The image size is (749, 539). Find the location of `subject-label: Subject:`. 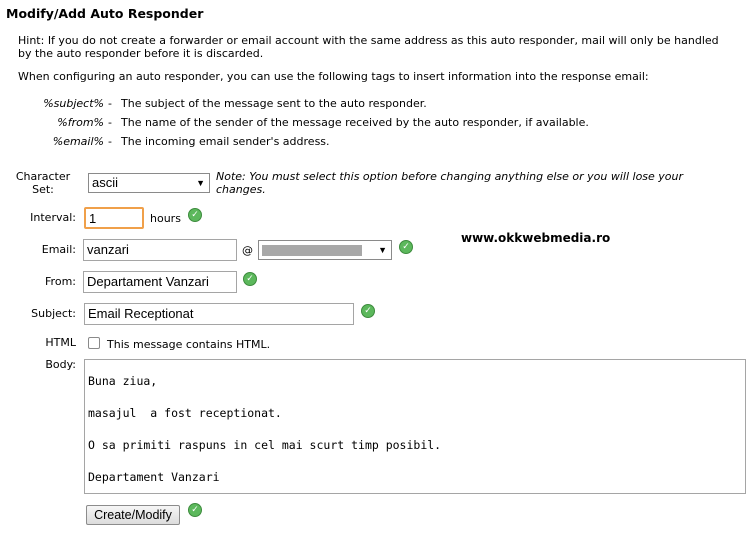

subject-label: Subject: is located at coordinates (53, 313).